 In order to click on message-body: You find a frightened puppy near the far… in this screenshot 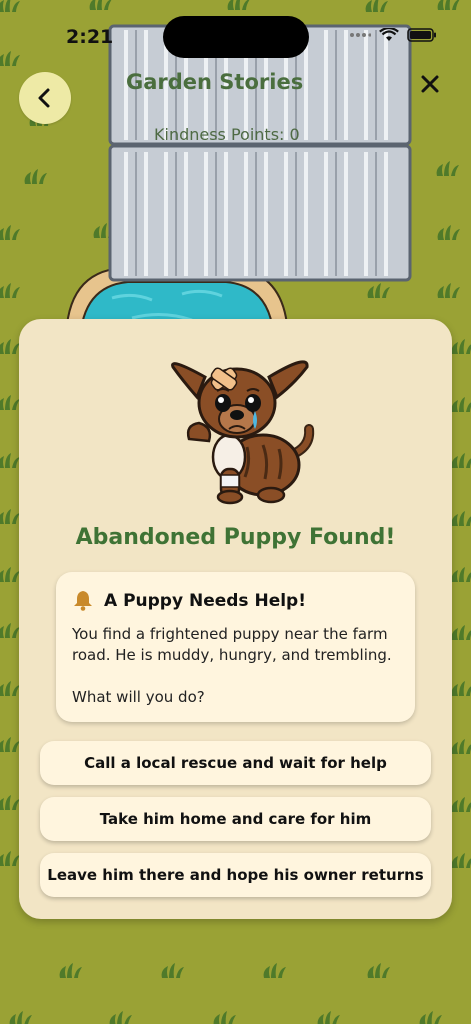, I will do `click(237, 666)`.